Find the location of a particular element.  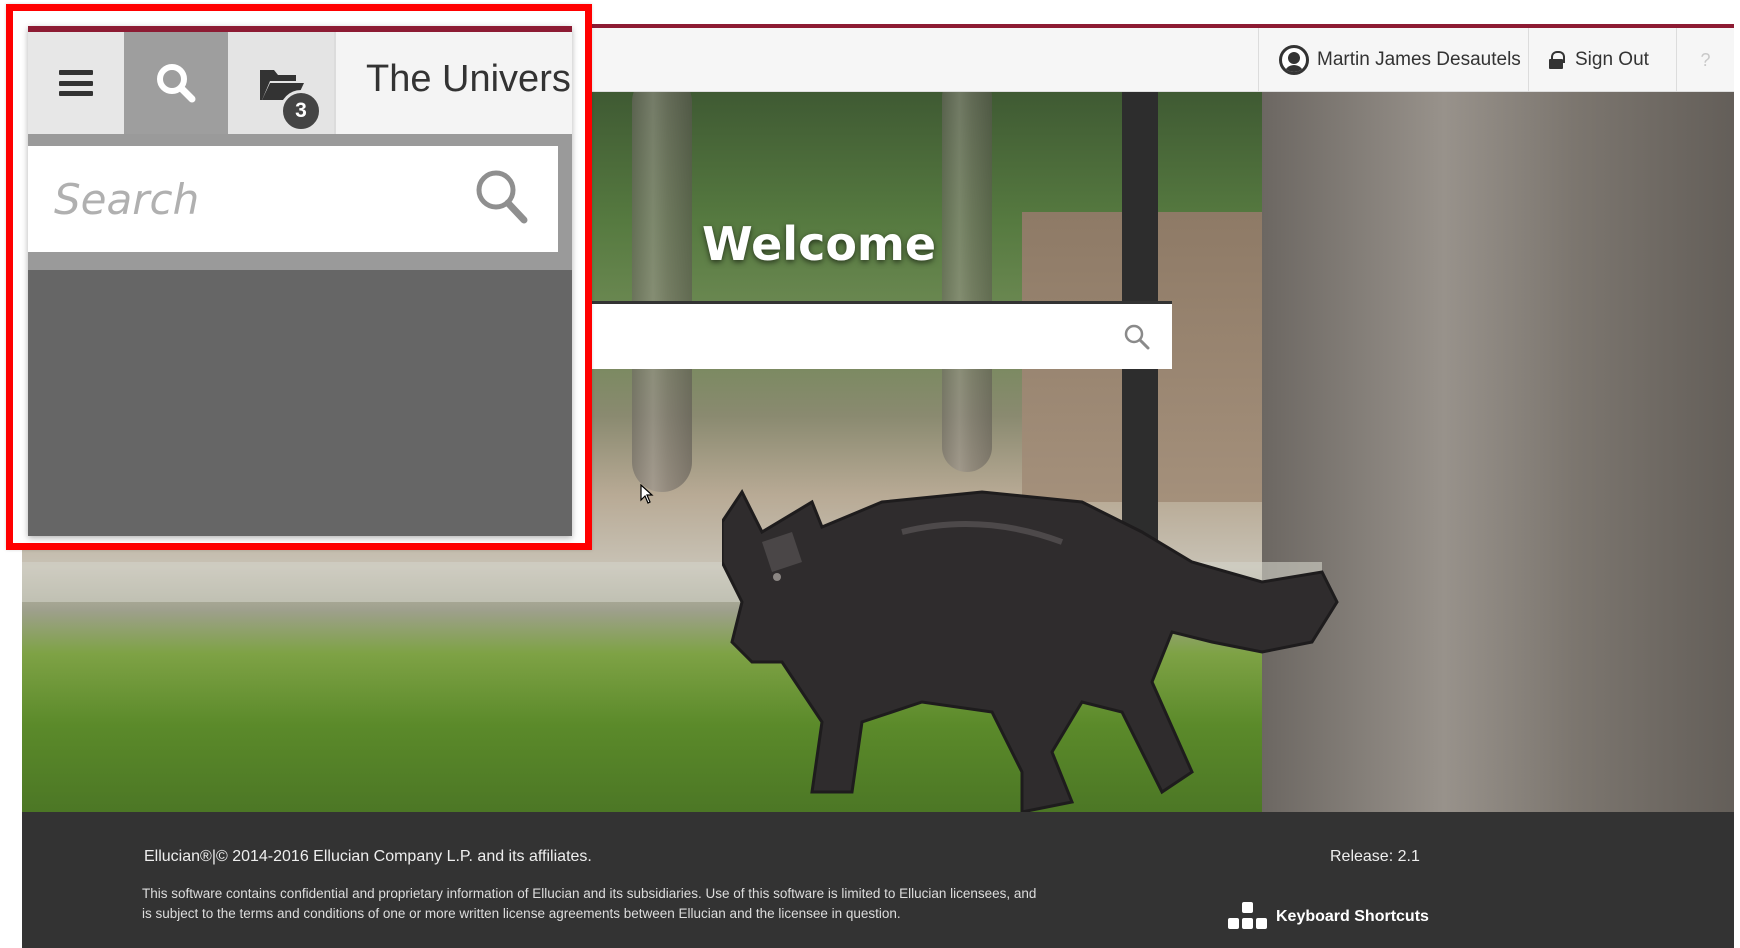

search-button is located at coordinates (176, 83).